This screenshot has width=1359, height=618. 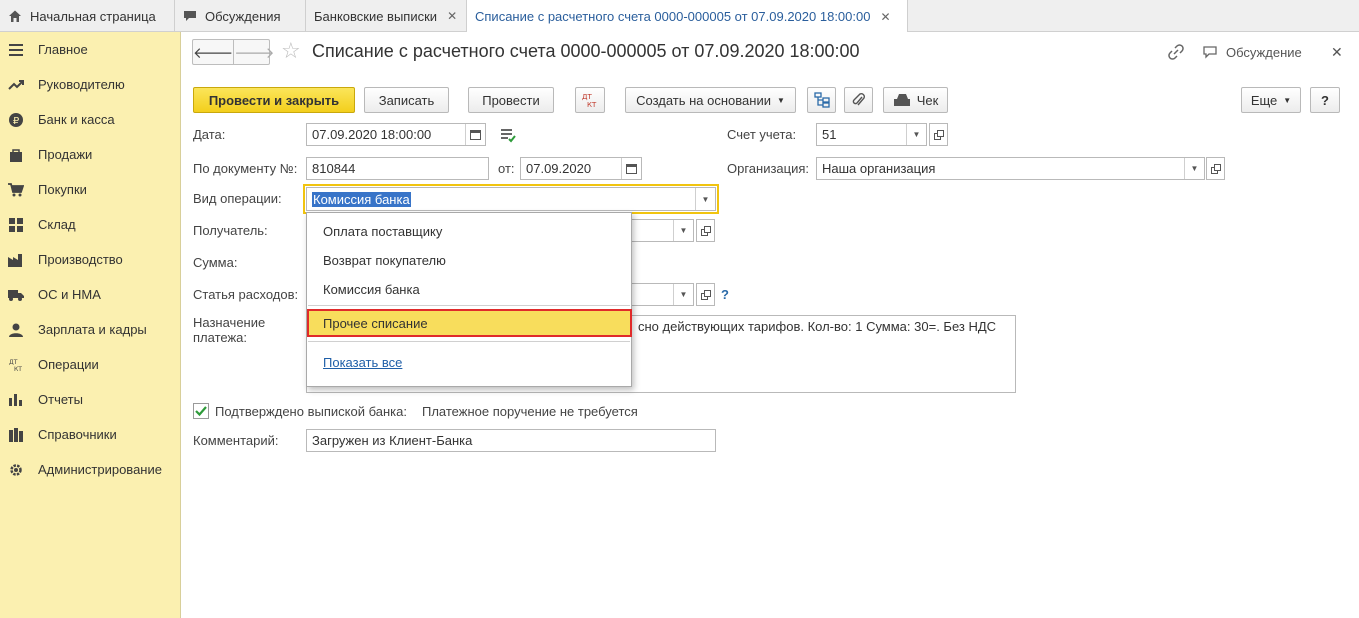 I want to click on sidebar-item-operations: ДТ КТ Операции, so click(x=90, y=364).